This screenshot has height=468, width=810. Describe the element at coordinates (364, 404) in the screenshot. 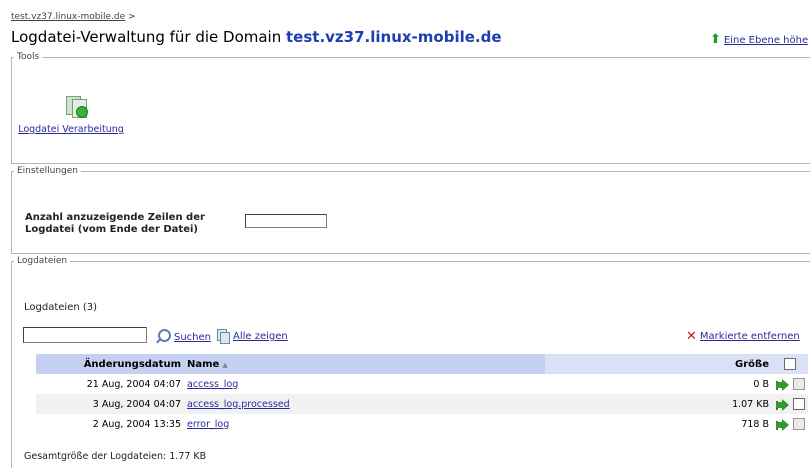

I see `row-name-cell: access_log.processed` at that location.